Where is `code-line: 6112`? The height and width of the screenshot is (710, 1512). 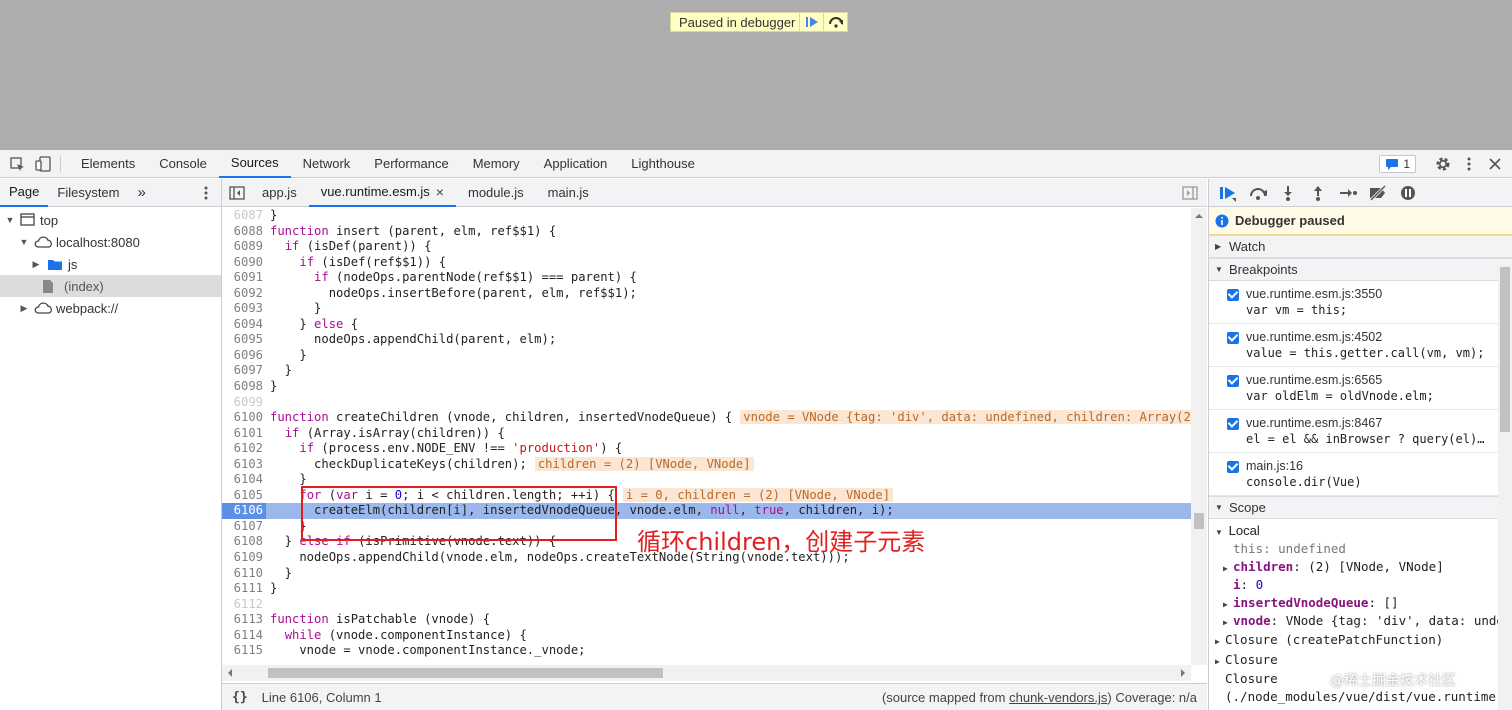
code-line: 6112 is located at coordinates (706, 605).